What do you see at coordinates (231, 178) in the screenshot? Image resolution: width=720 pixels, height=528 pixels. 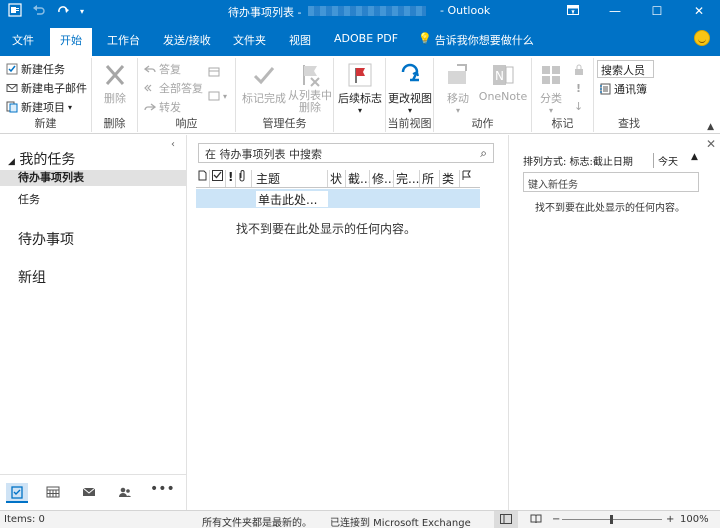 I see `col-importance-icon: !` at bounding box center [231, 178].